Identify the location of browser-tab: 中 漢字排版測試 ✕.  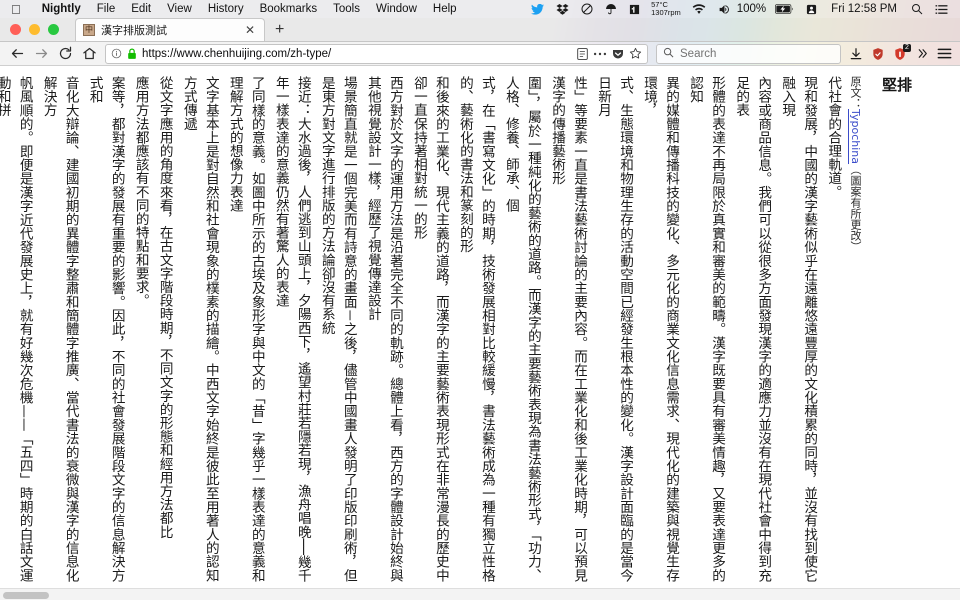
(170, 29).